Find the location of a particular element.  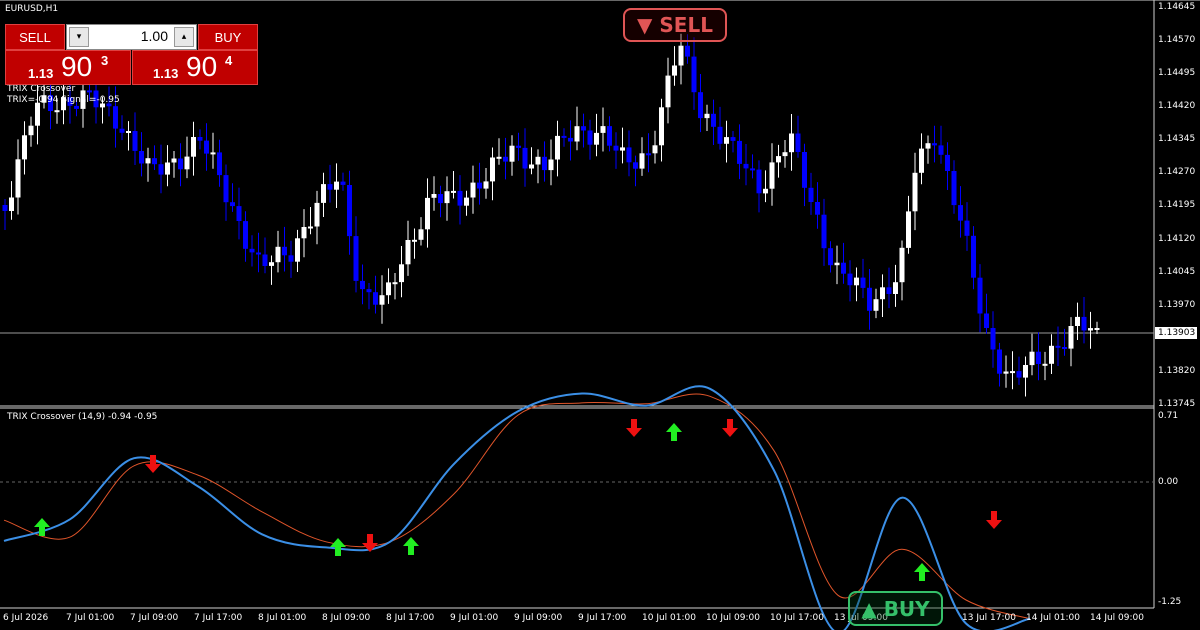

time-axis-label: 10 Jul 09:00 is located at coordinates (733, 618).